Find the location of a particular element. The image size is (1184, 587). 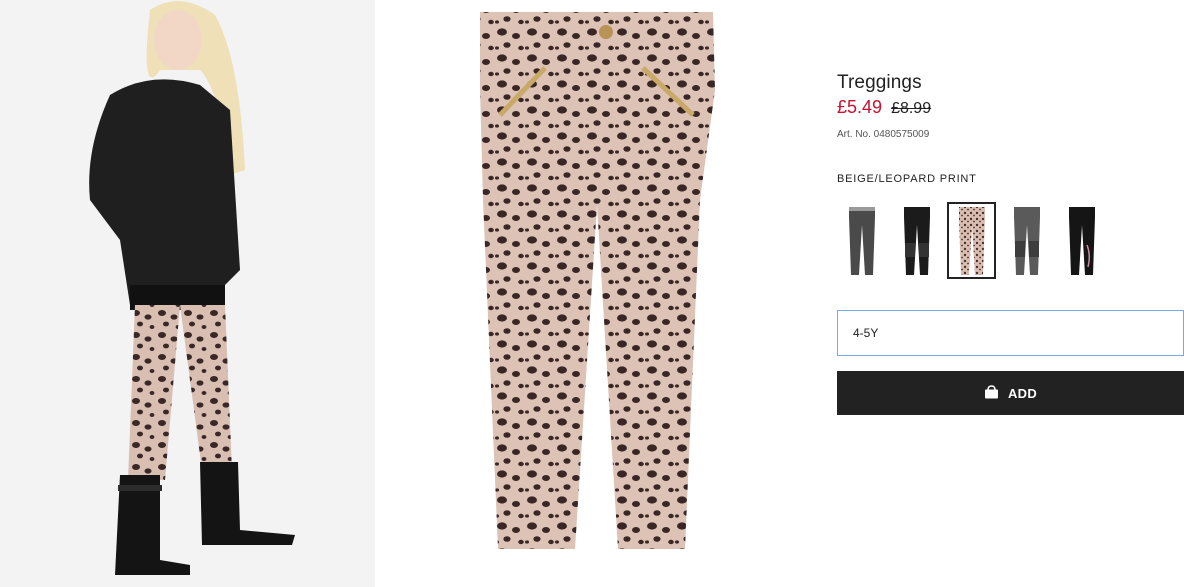

product-title: Treggings is located at coordinates (879, 82).